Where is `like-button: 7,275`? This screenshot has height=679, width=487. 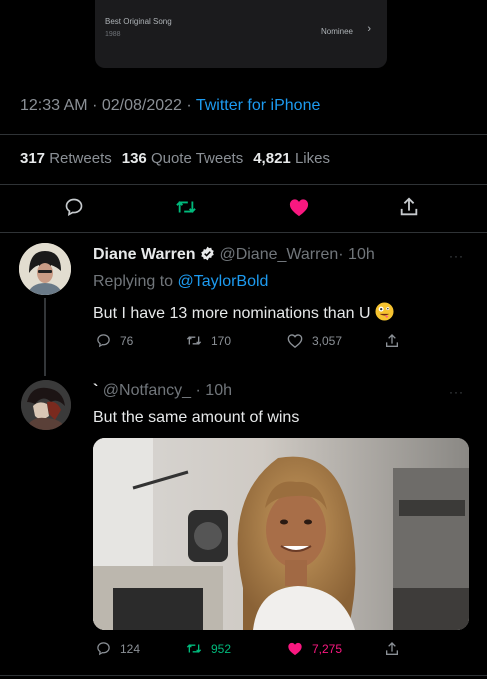
like-button: 7,275 is located at coordinates (314, 648).